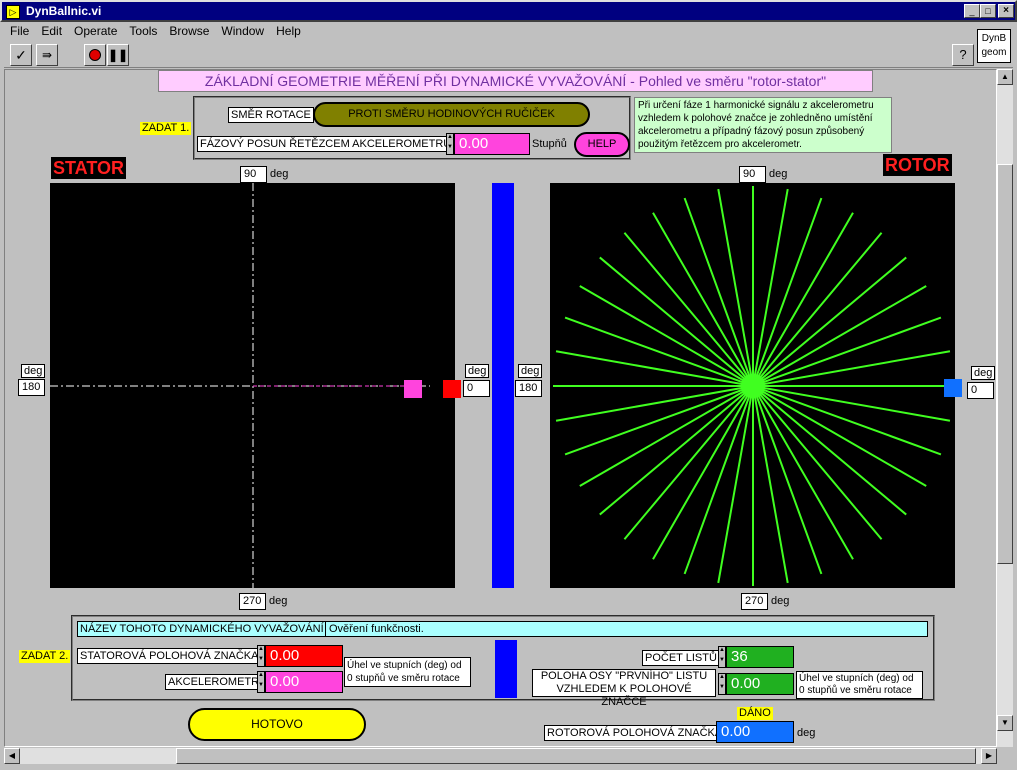 The width and height of the screenshot is (1017, 770). What do you see at coordinates (1005, 364) in the screenshot?
I see `vertical-scroll-thumb` at bounding box center [1005, 364].